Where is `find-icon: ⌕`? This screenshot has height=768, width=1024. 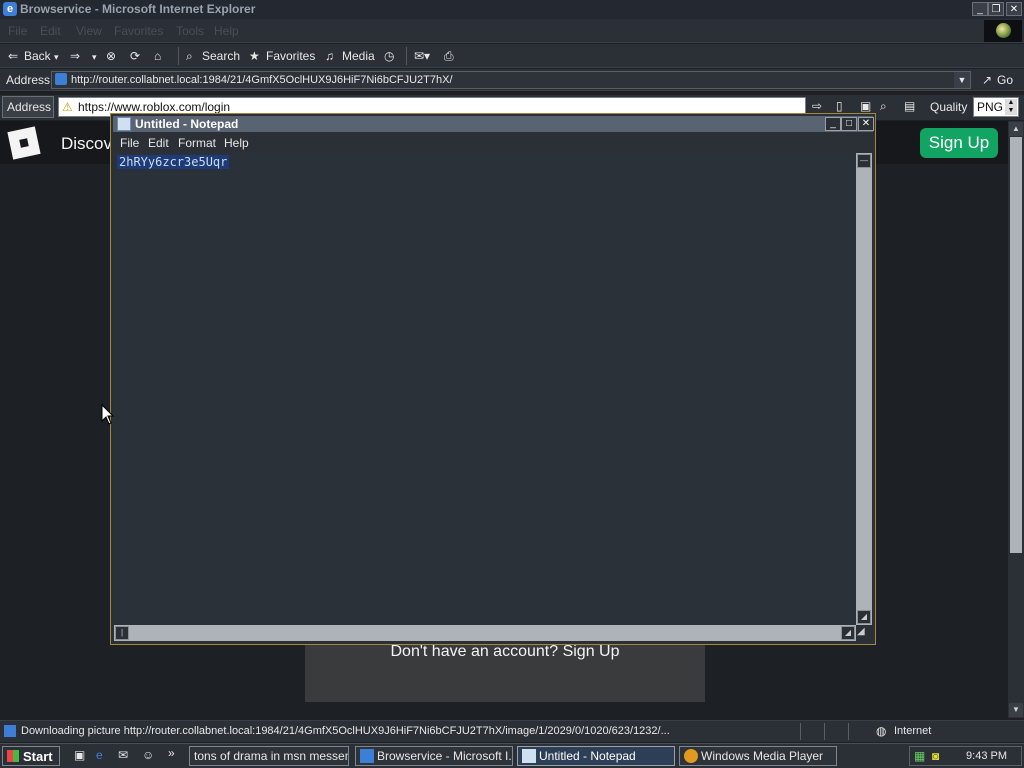
find-icon: ⌕ is located at coordinates (883, 106).